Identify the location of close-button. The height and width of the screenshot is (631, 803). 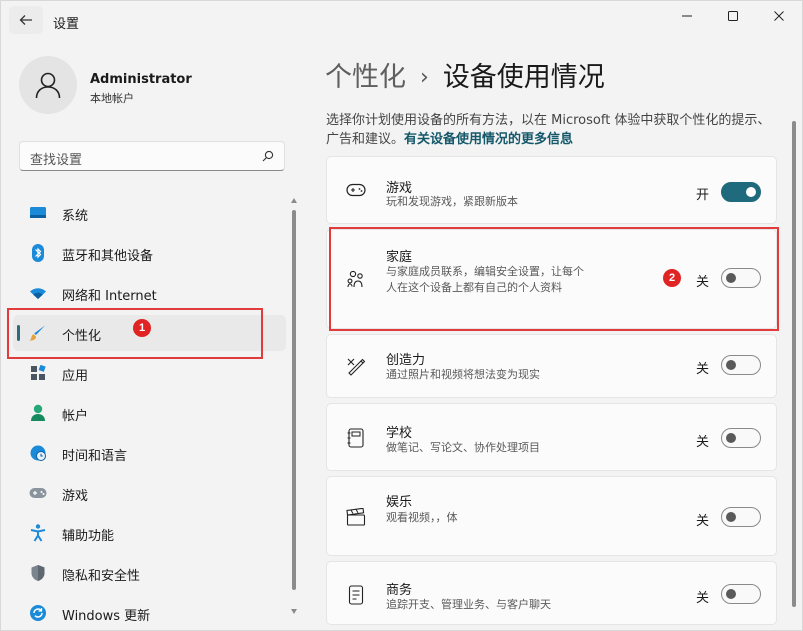
(779, 16).